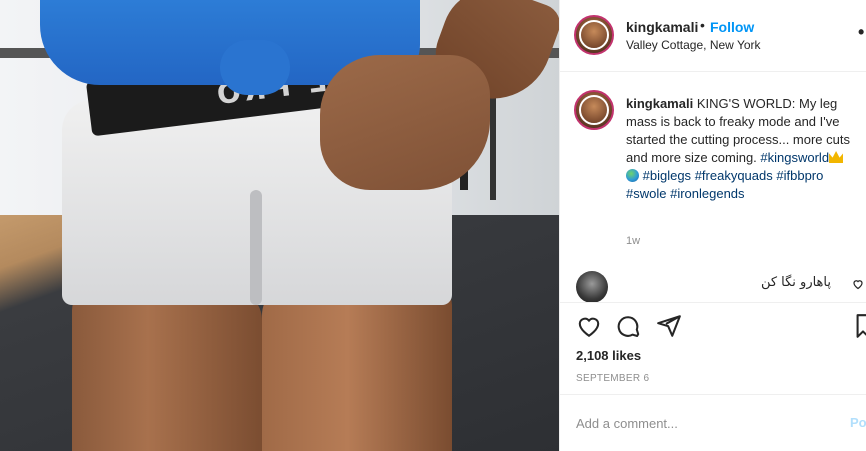 The image size is (866, 451). Describe the element at coordinates (608, 355) in the screenshot. I see `likes-count: 2,108 likes` at that location.